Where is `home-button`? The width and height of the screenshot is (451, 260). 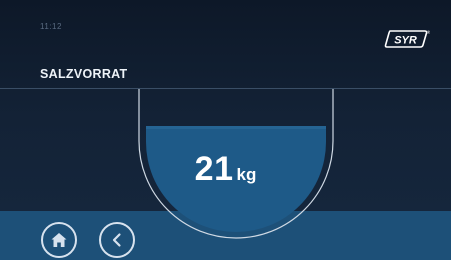
home-button is located at coordinates (59, 240).